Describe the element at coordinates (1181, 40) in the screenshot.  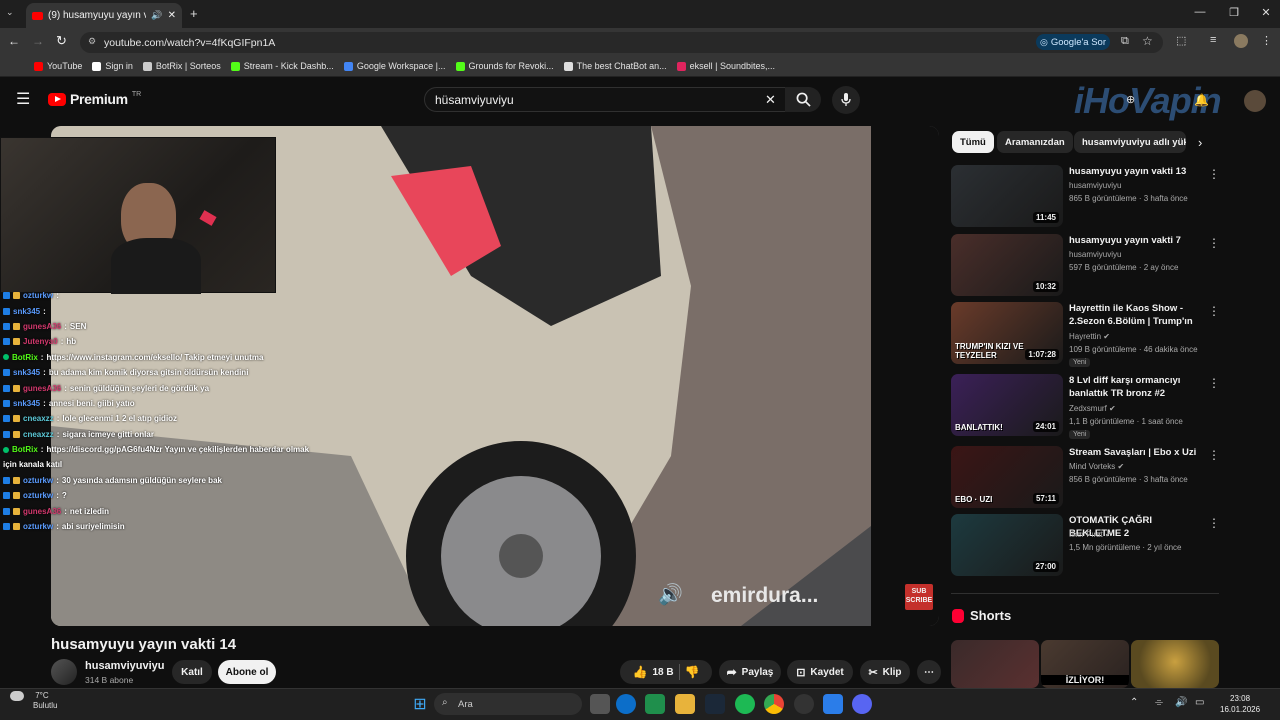
I see `extensions-icon: ⬚` at that location.